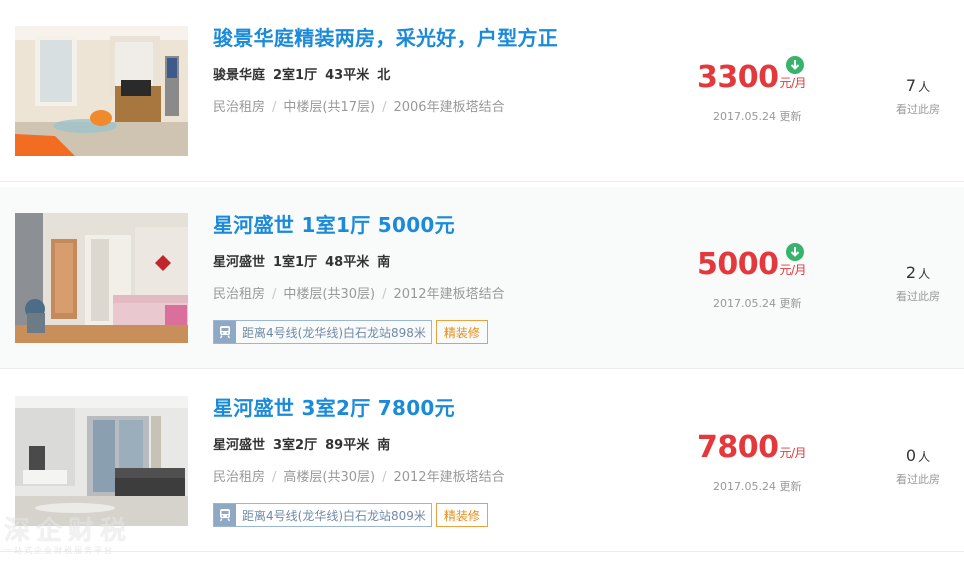 The image size is (964, 561). I want to click on view-count-number: 2, so click(911, 272).